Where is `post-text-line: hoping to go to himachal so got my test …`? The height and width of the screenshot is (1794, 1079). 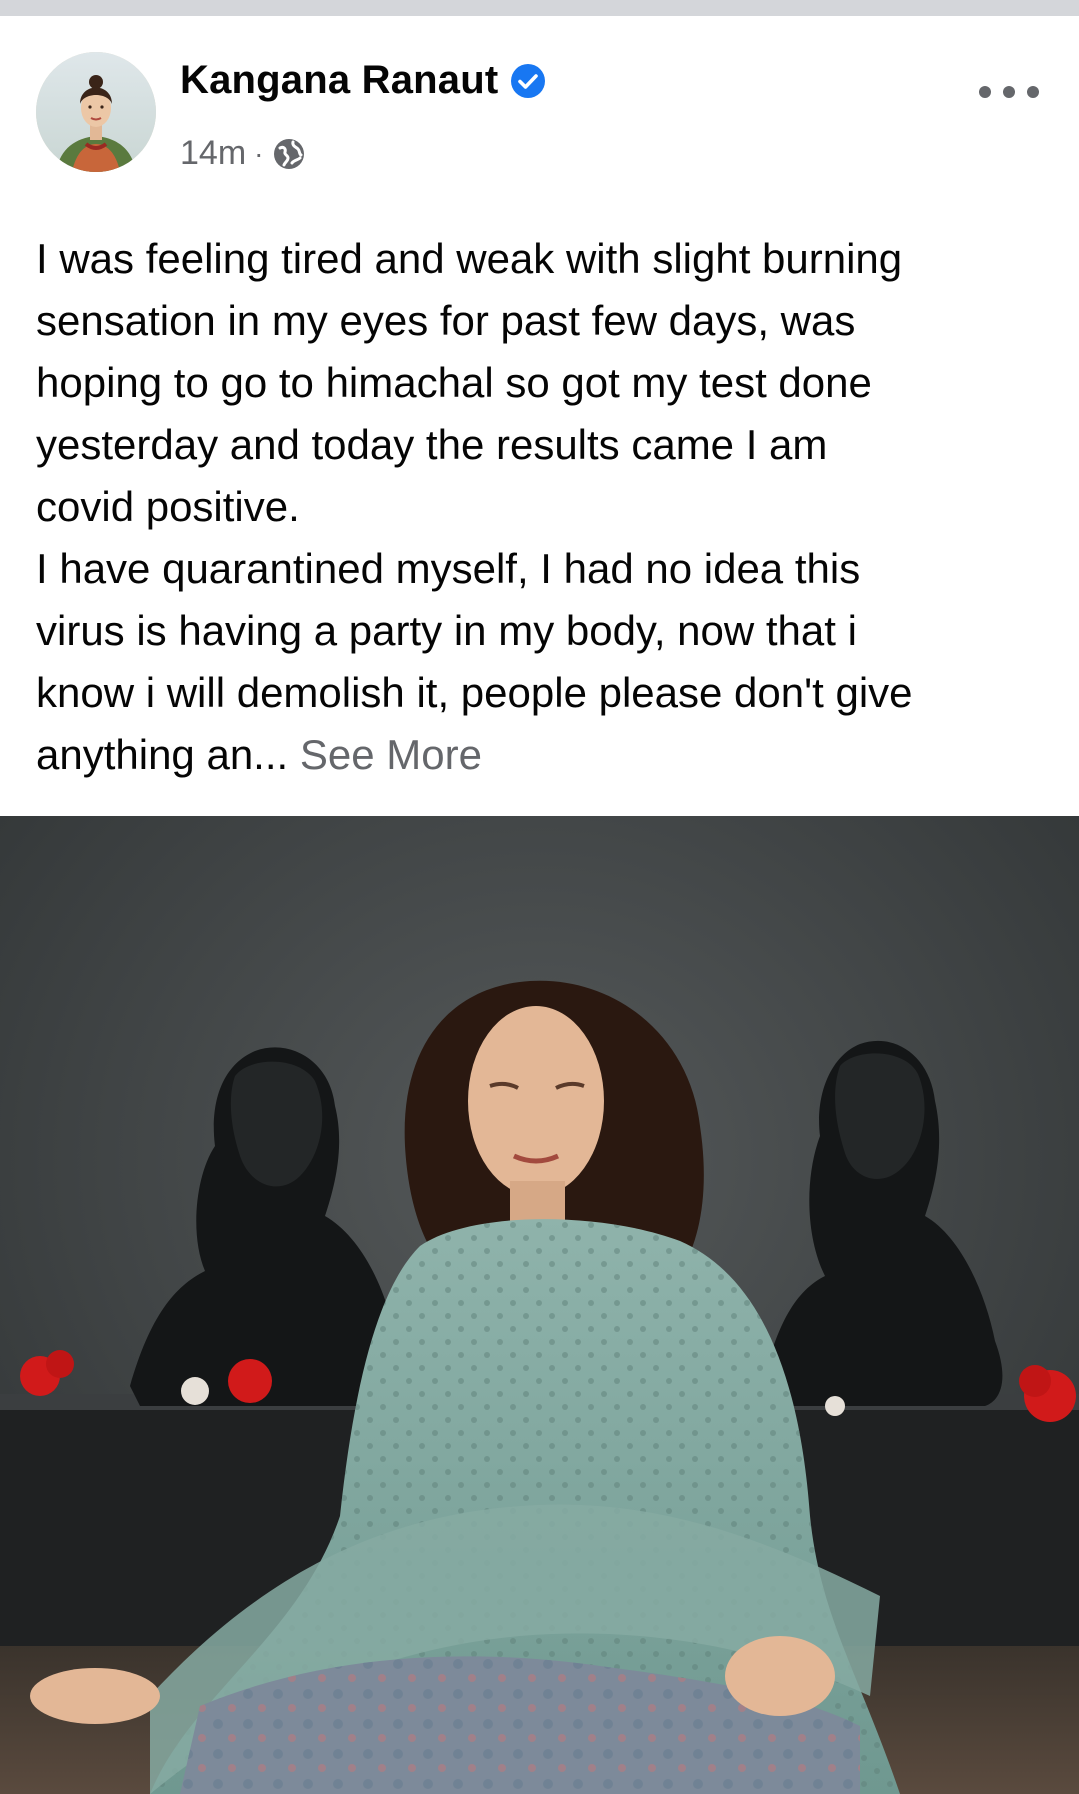
post-text-line: hoping to go to himachal so got my test … is located at coordinates (454, 382).